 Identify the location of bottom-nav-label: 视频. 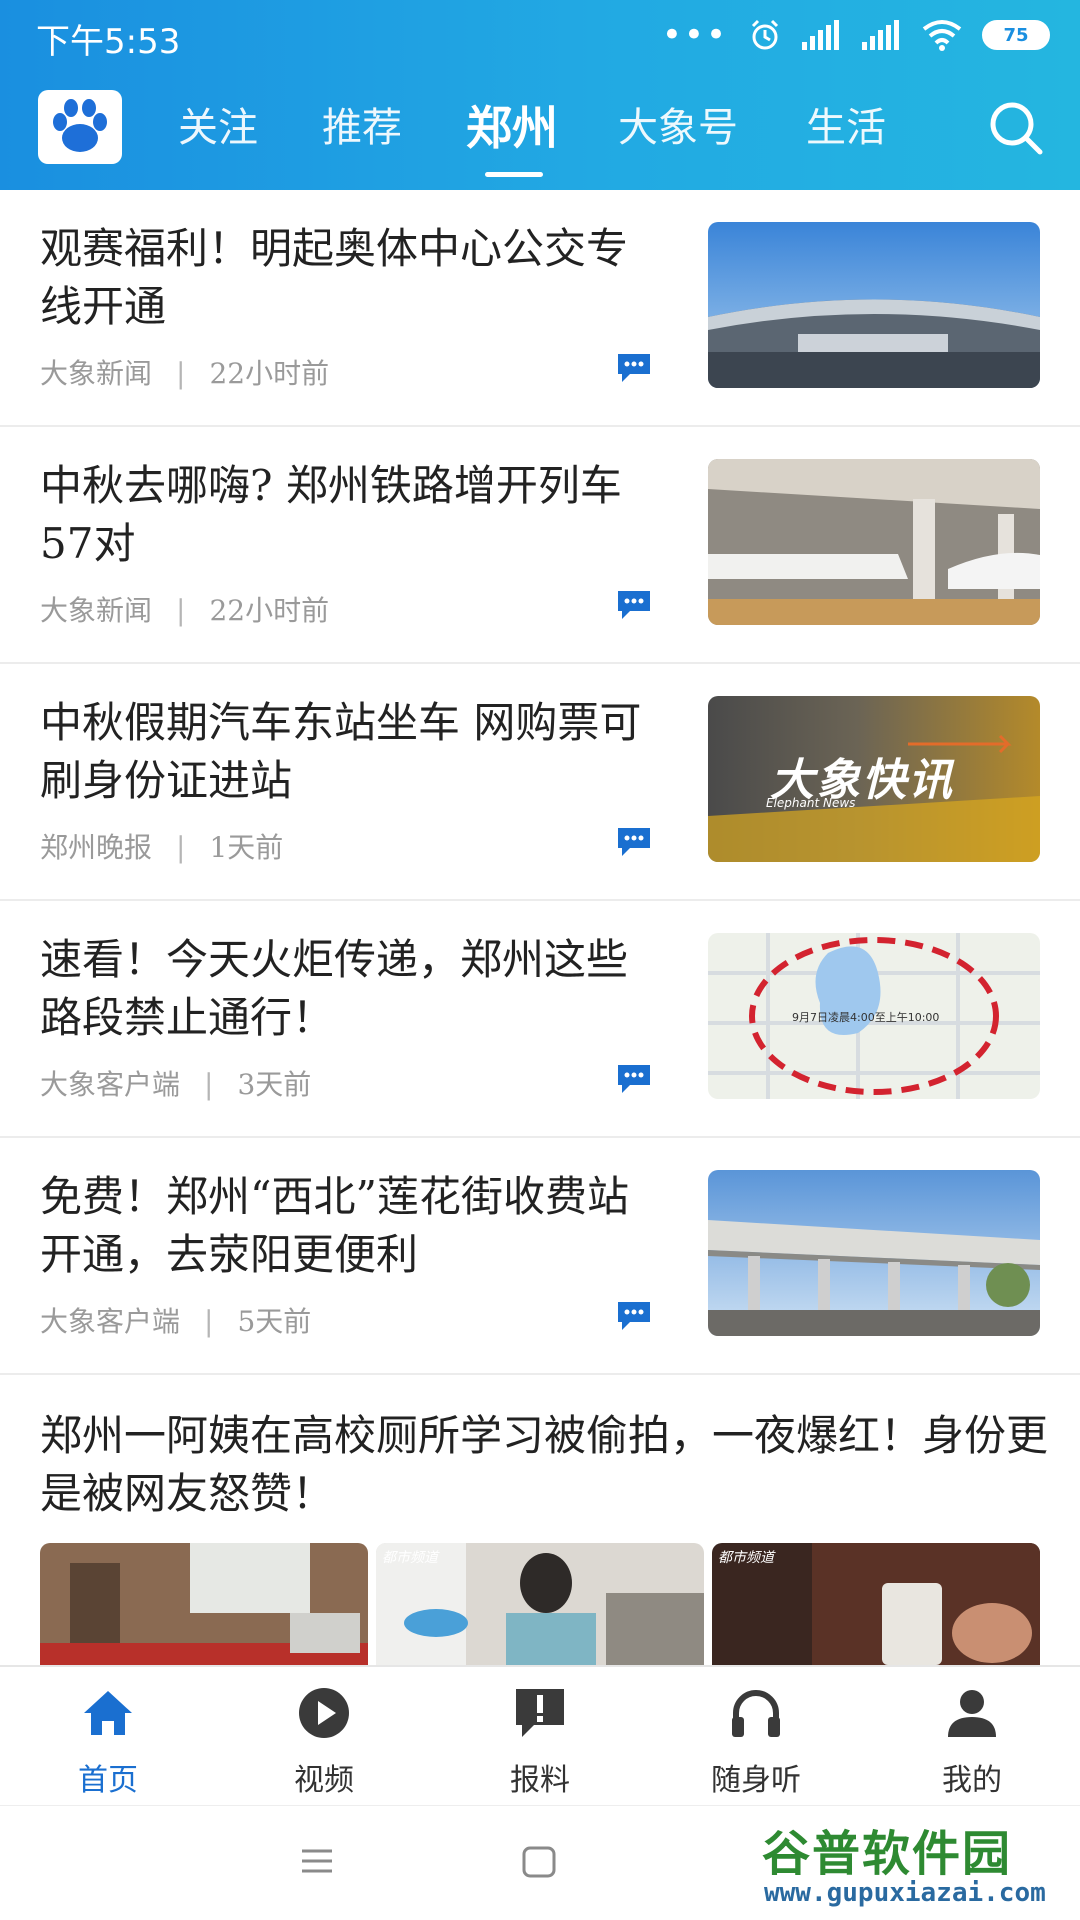
(324, 1780).